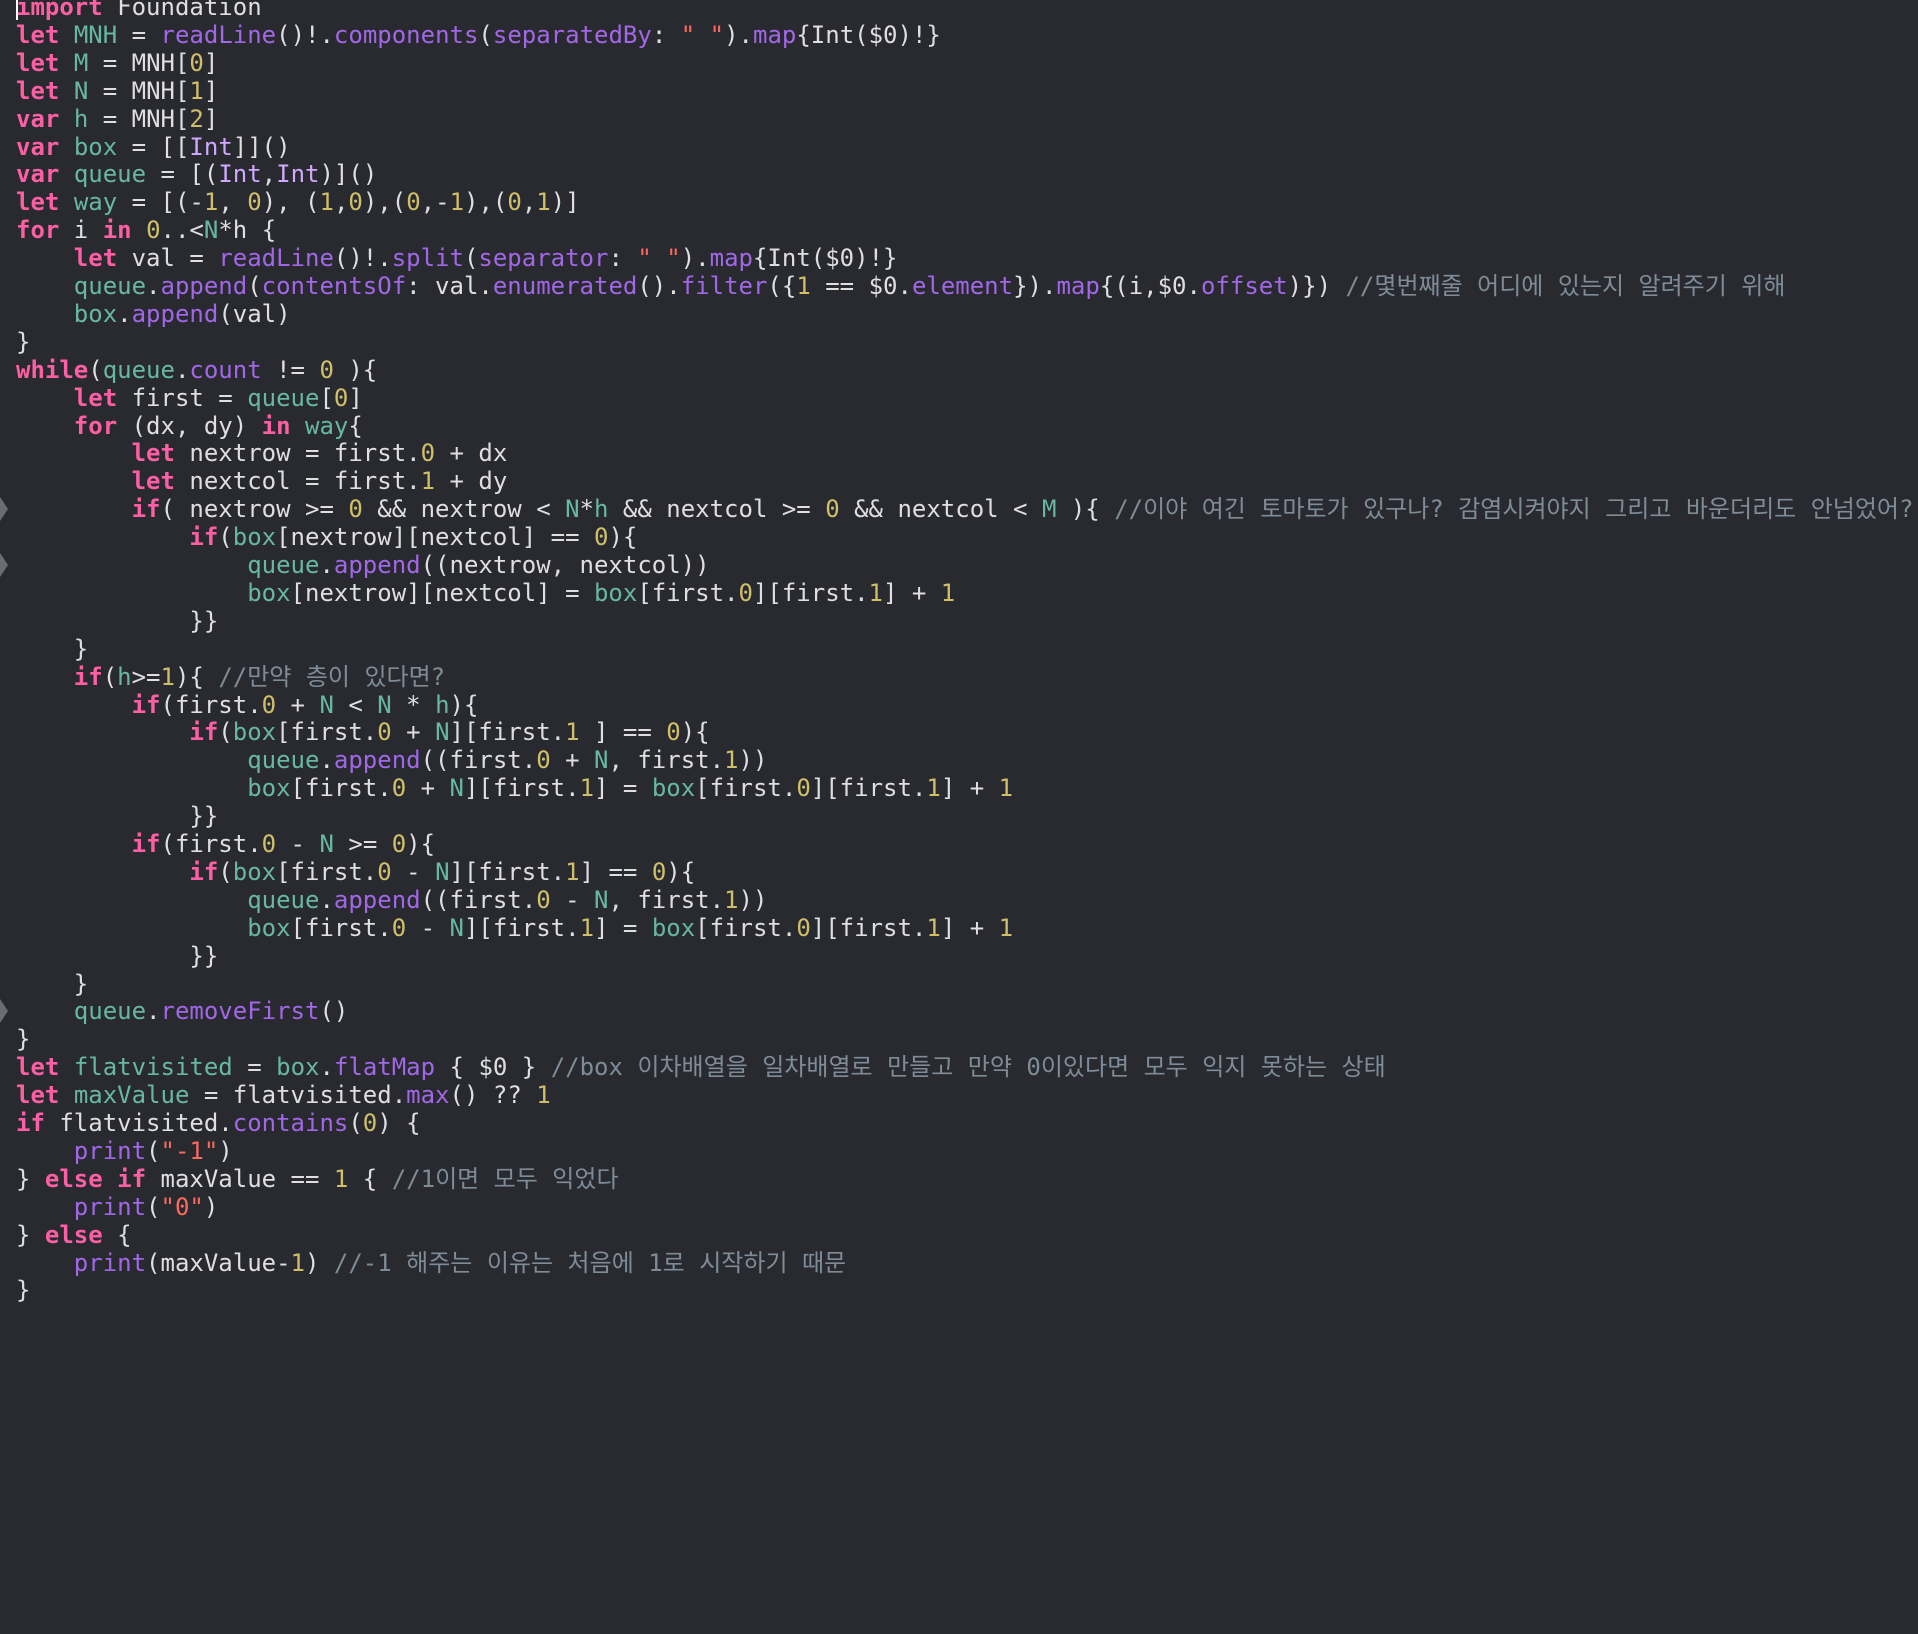  Describe the element at coordinates (428, 927) in the screenshot. I see `token-plain: -` at that location.